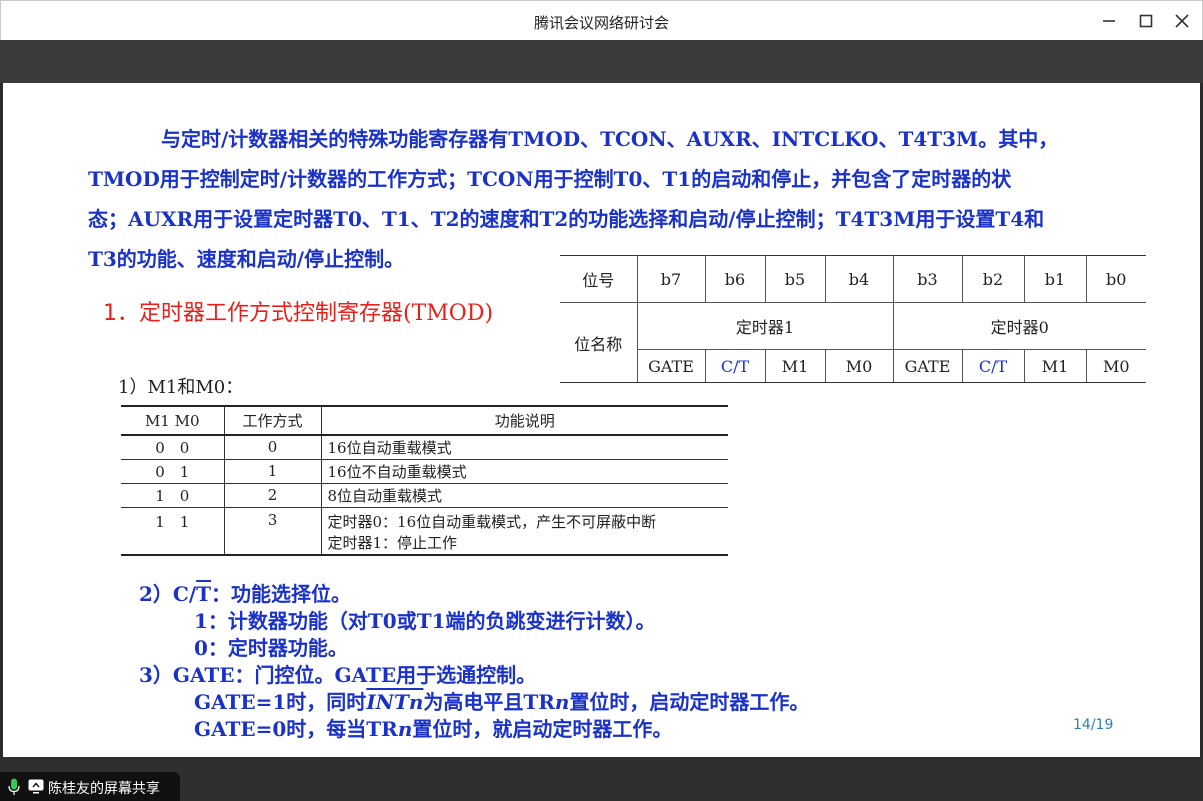  What do you see at coordinates (1116, 279) in the screenshot?
I see `bit-cell: b0` at bounding box center [1116, 279].